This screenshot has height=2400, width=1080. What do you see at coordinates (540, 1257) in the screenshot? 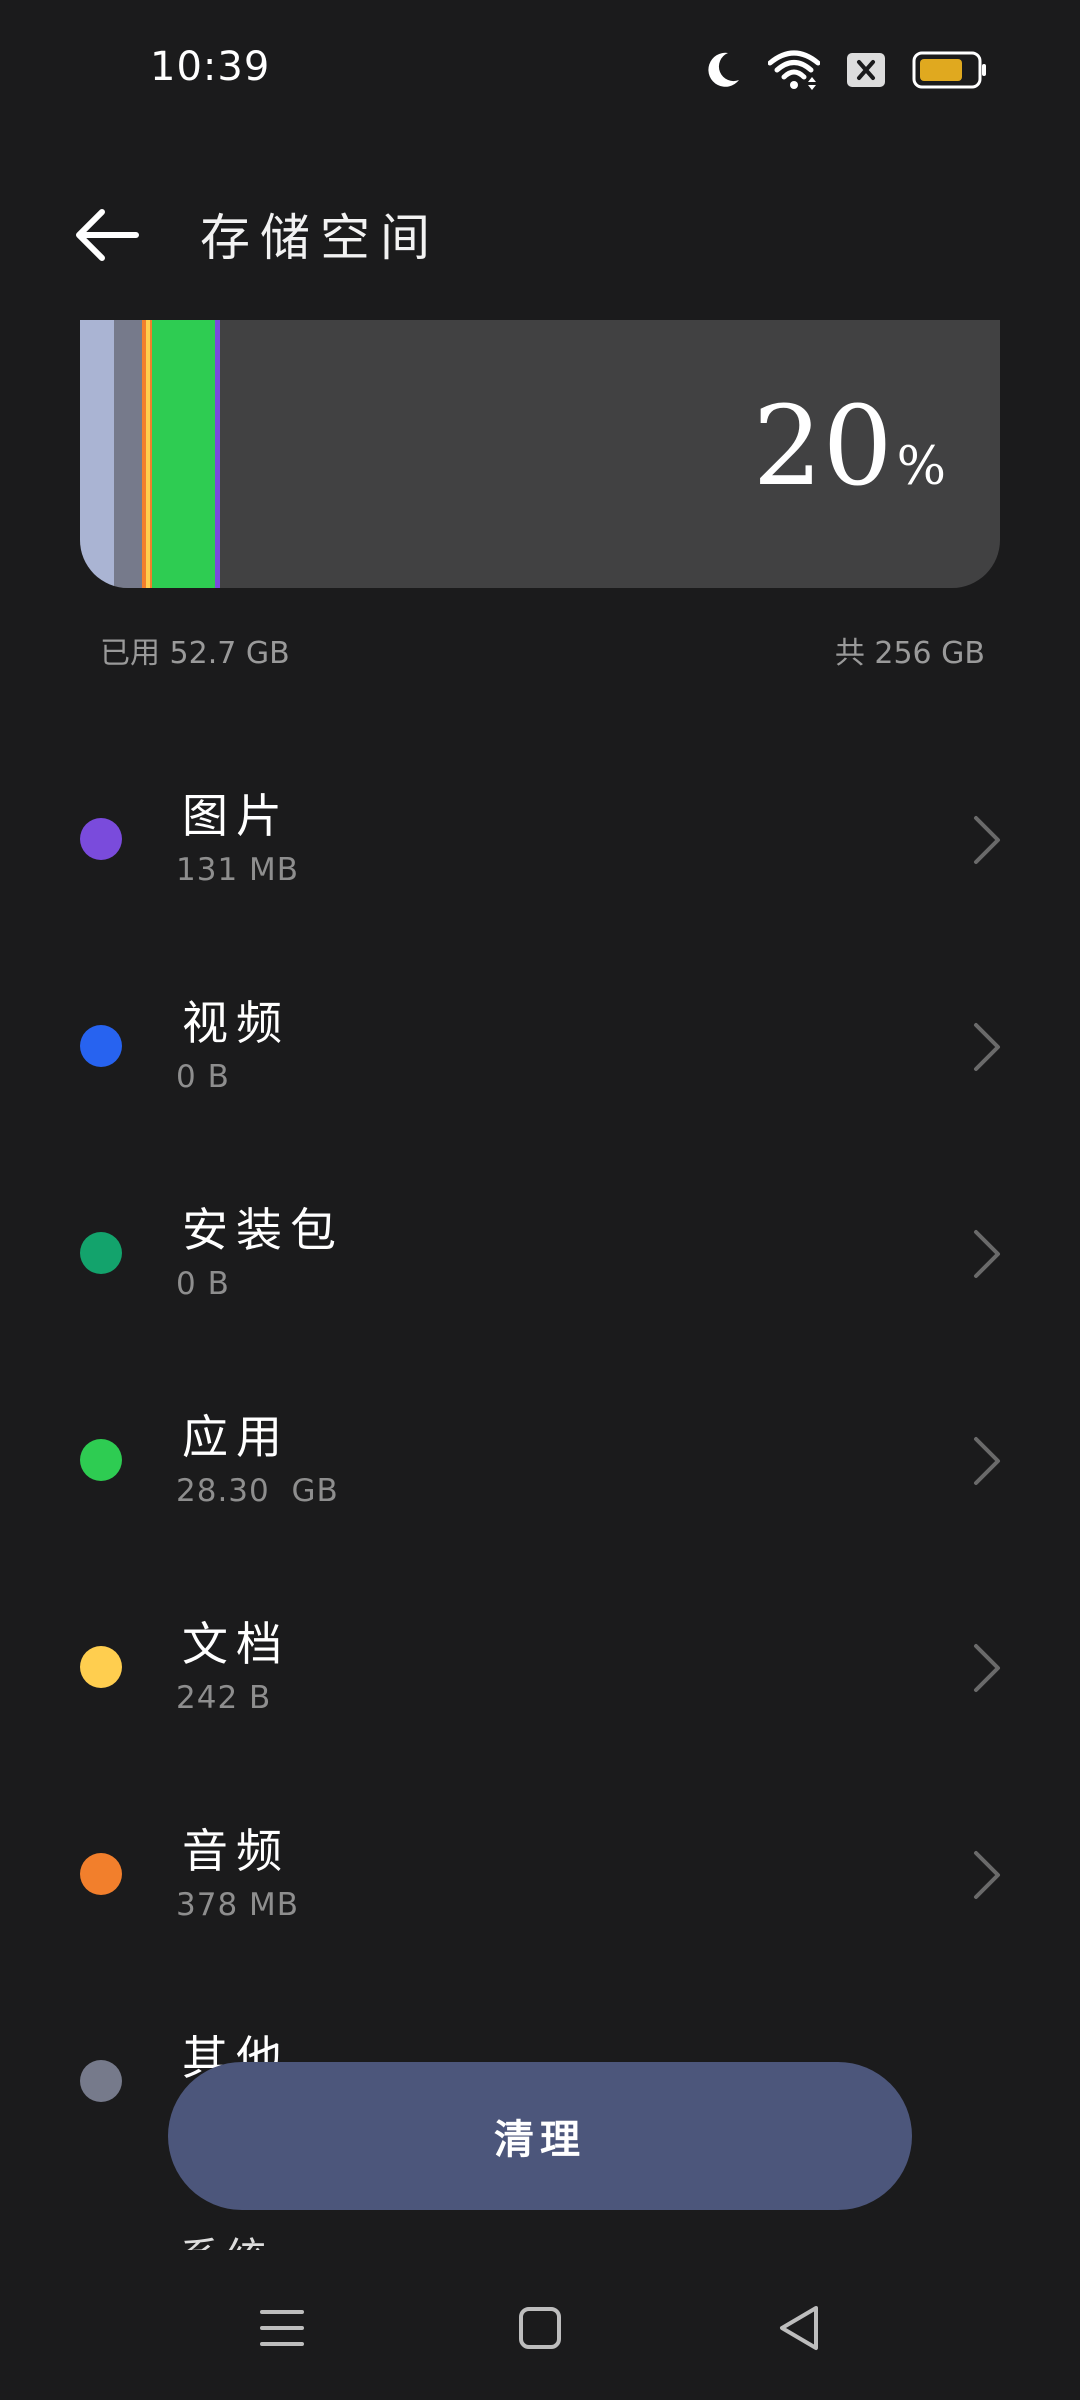
I see `category-row-packages: 安装包 0 B` at bounding box center [540, 1257].